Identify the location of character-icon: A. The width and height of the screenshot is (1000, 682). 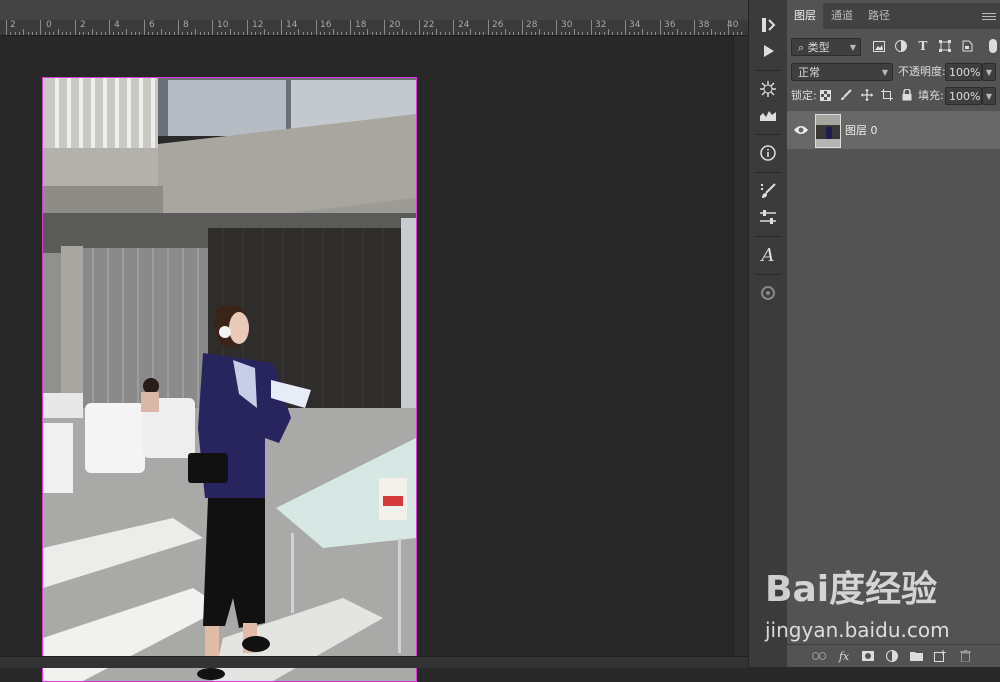
(768, 255).